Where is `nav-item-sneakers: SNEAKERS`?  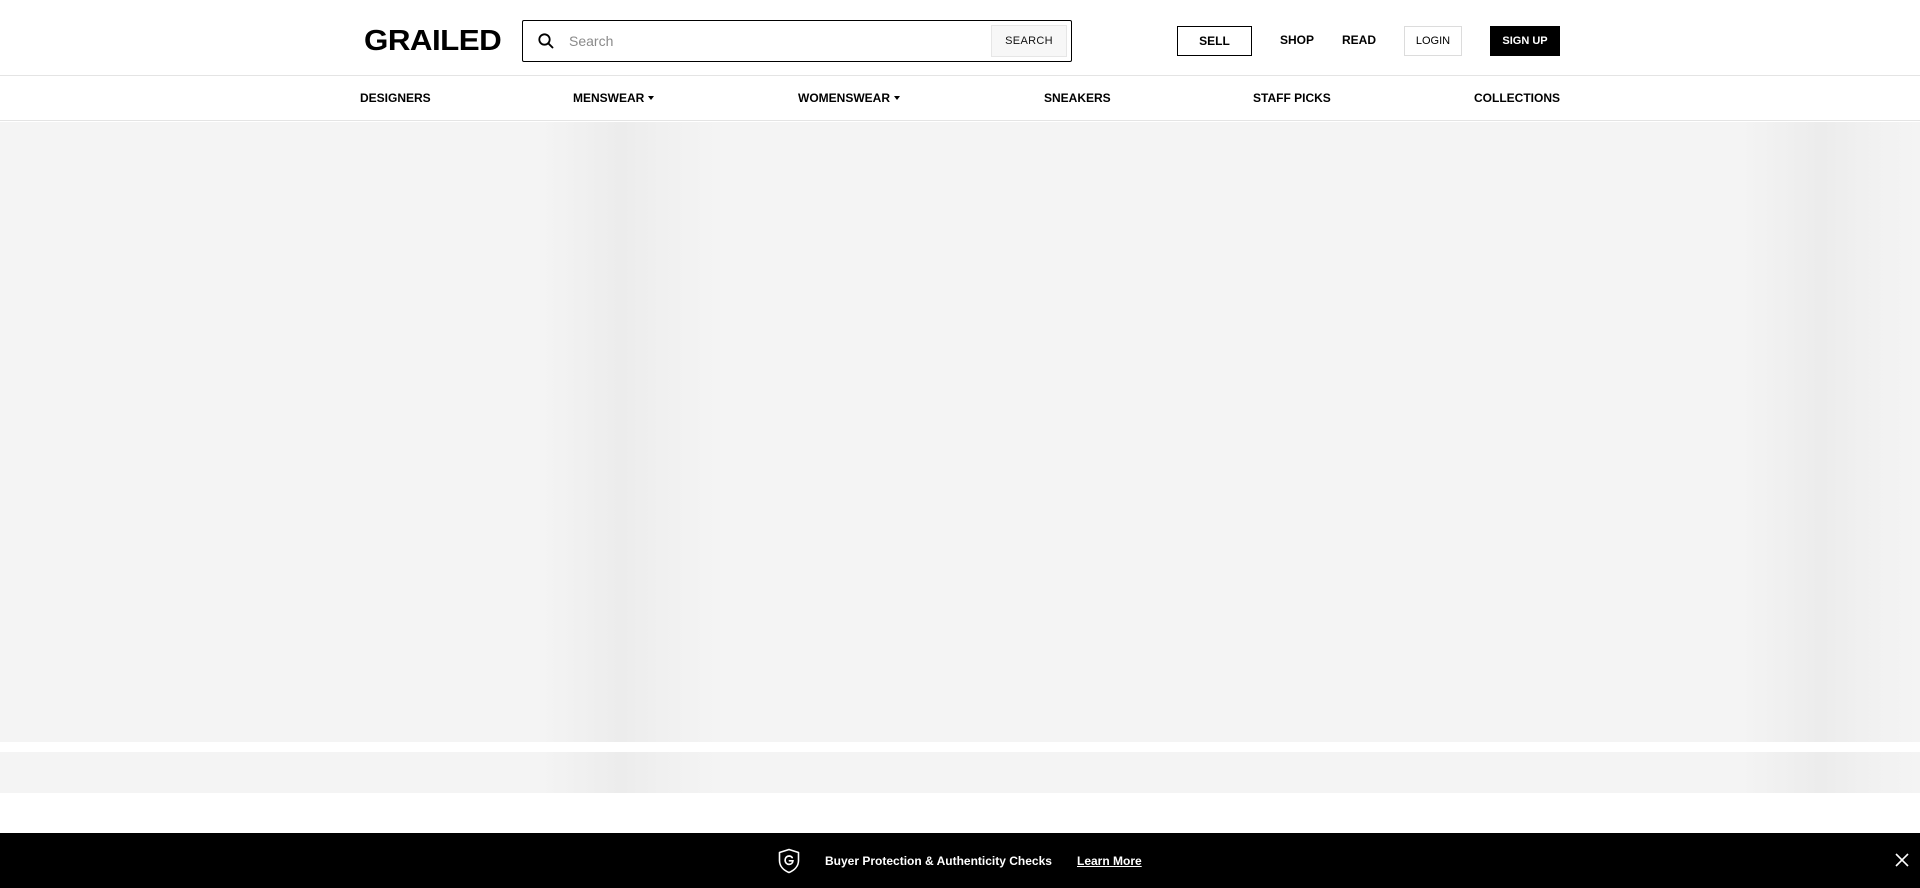
nav-item-sneakers: SNEAKERS is located at coordinates (1077, 98).